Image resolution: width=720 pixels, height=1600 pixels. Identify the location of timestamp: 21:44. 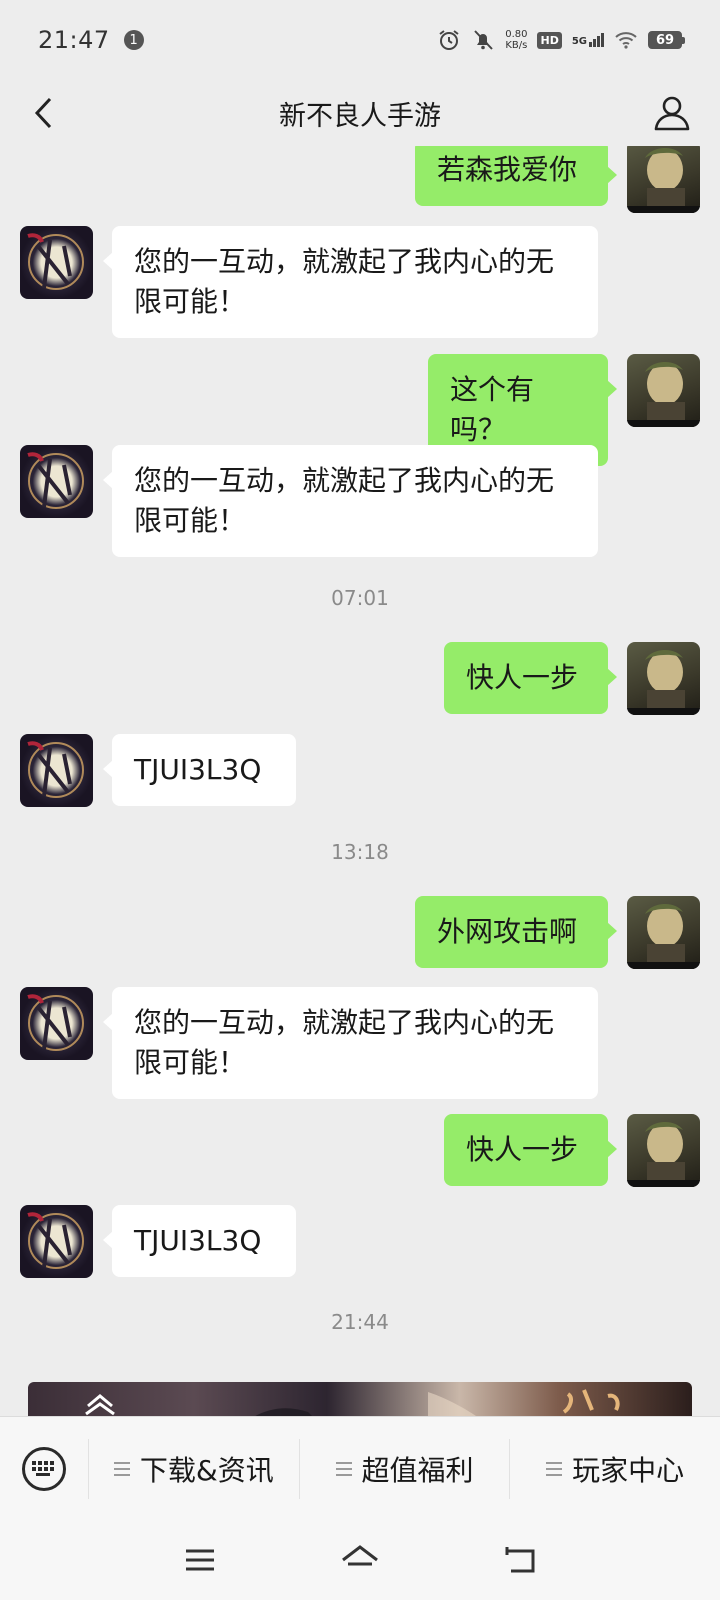
(360, 1322).